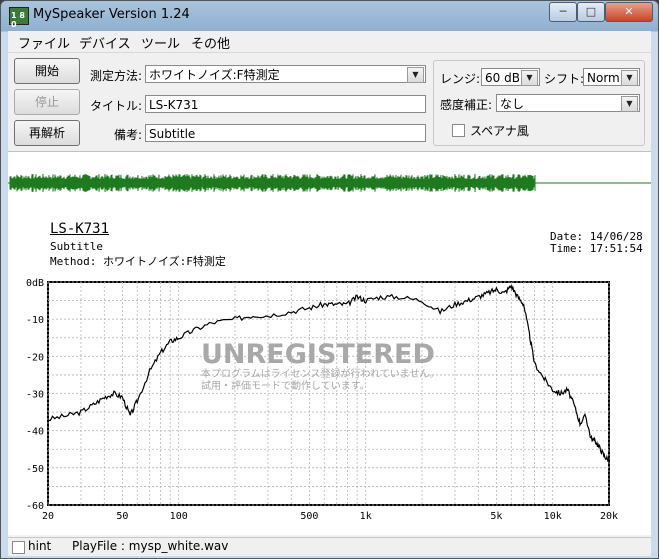 The height and width of the screenshot is (559, 659). I want to click on waveform-svg, so click(329, 183).